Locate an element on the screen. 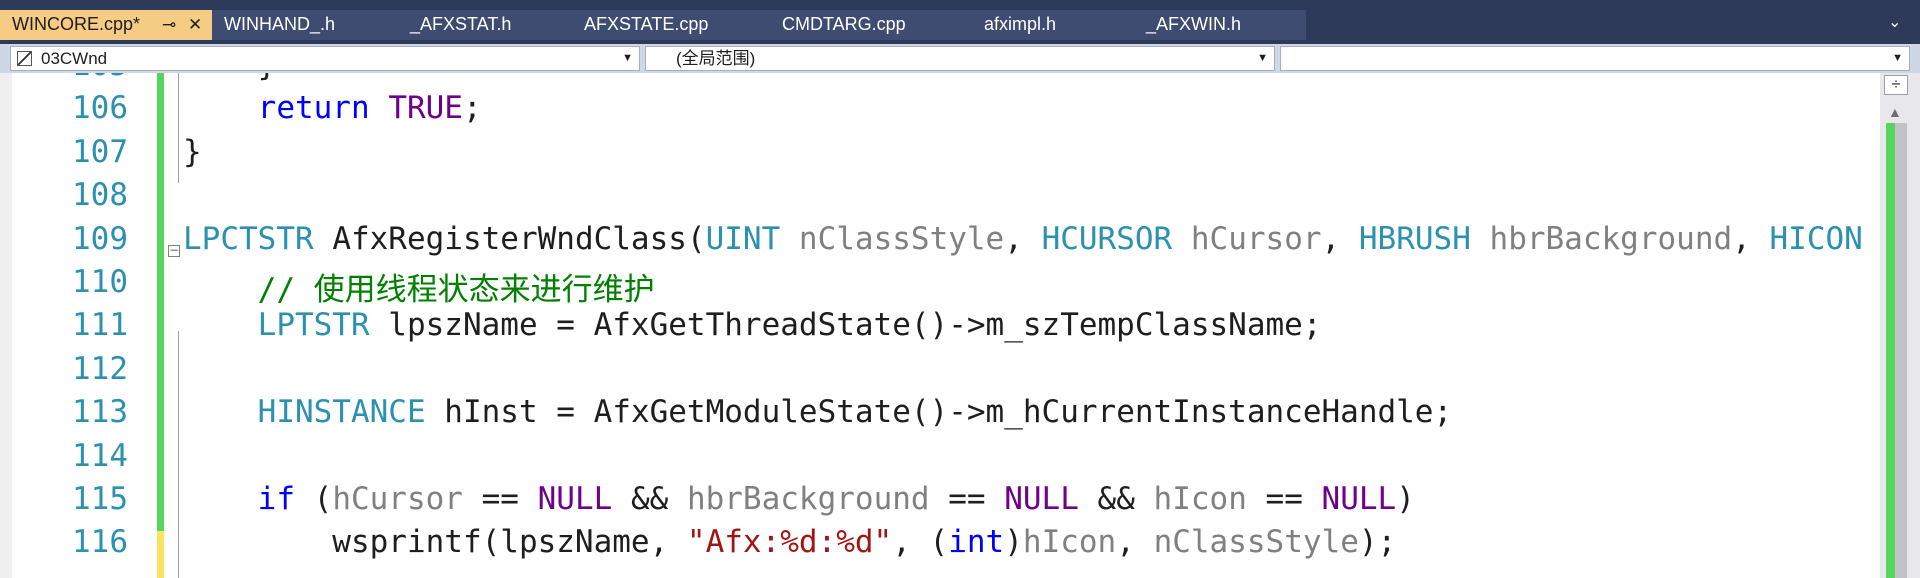 This screenshot has height=578, width=1920. change-map is located at coordinates (1890, 350).